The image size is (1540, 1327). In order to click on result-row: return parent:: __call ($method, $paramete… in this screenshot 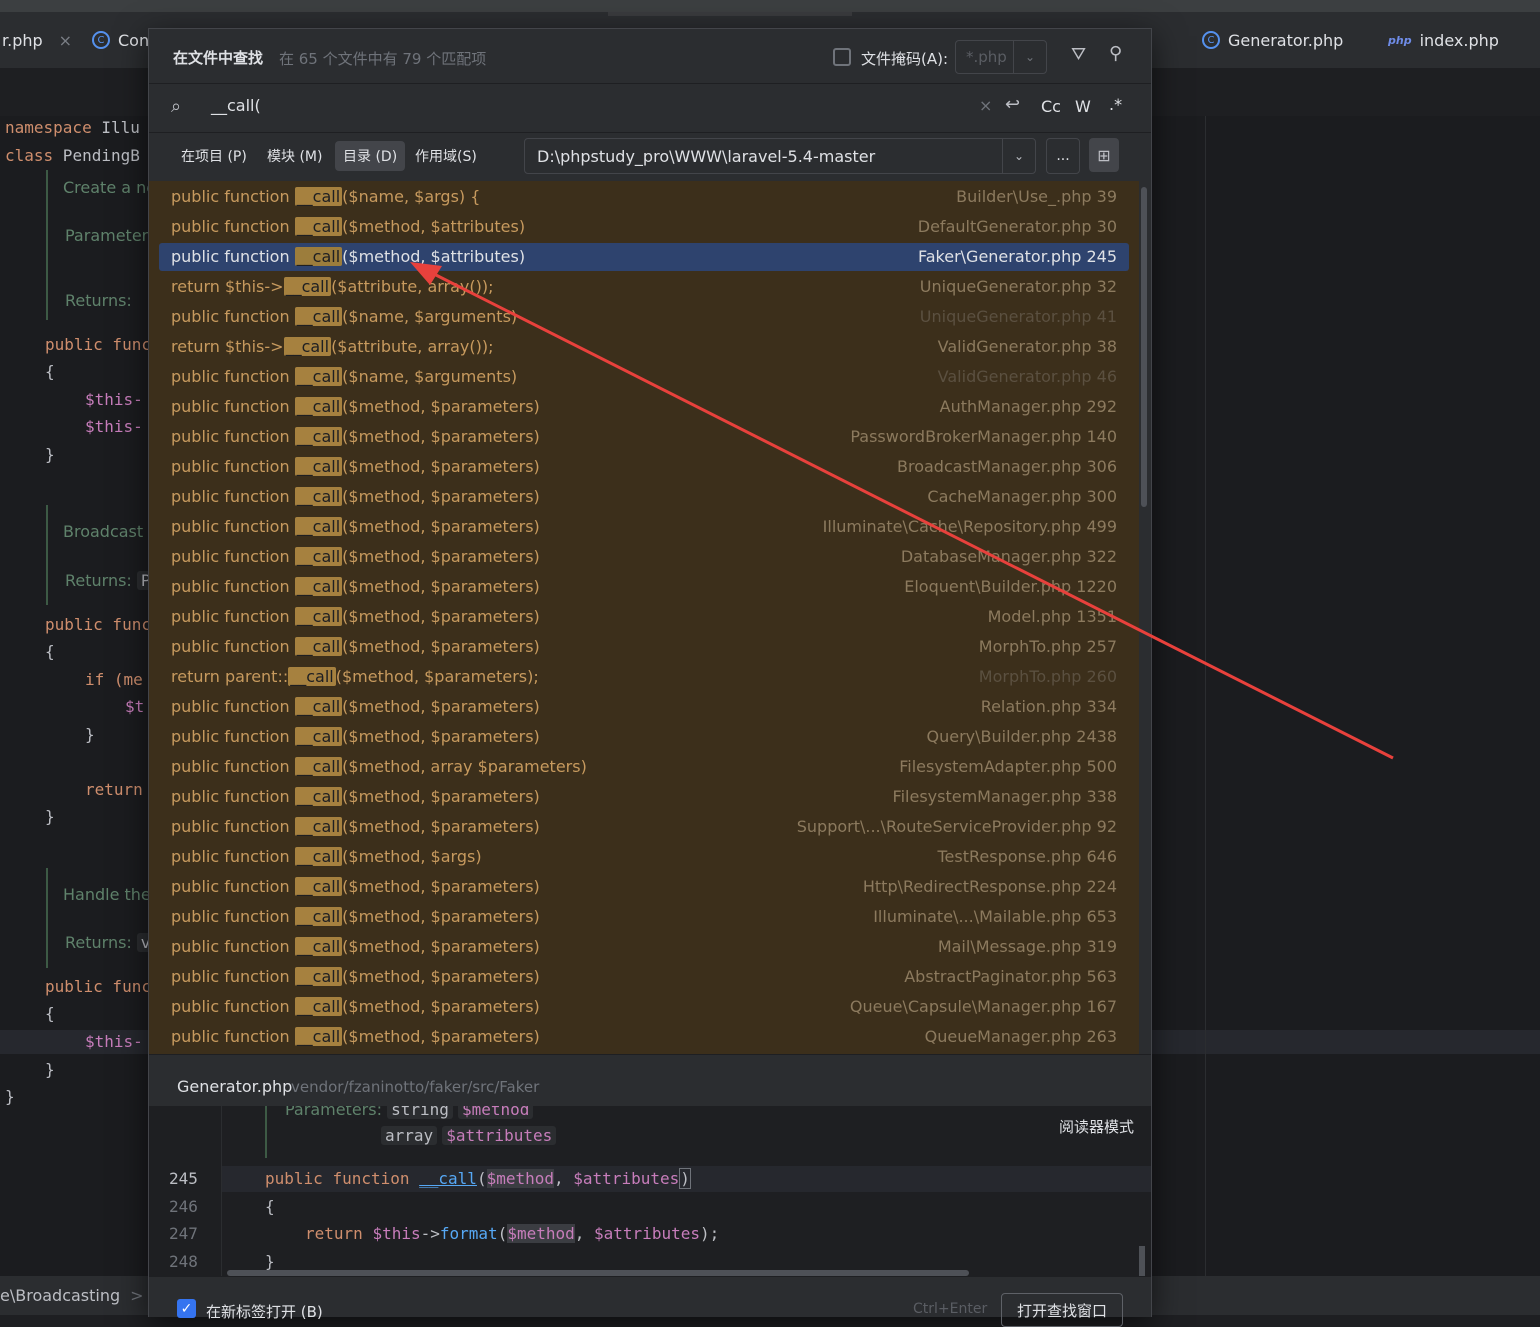, I will do `click(644, 677)`.